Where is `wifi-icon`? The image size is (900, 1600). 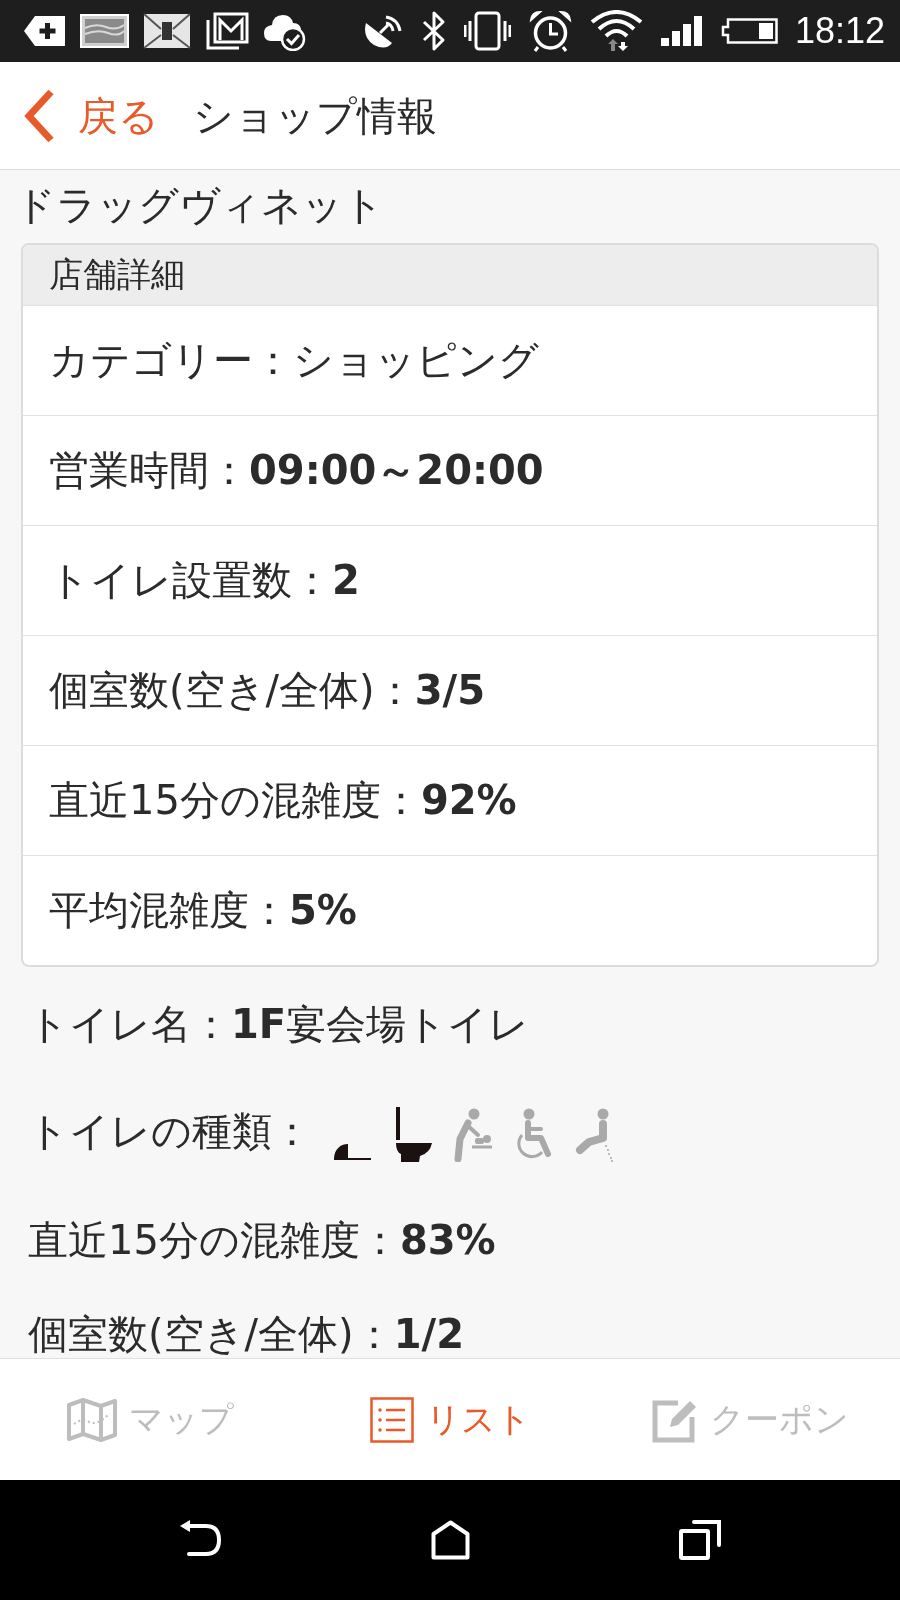 wifi-icon is located at coordinates (616, 31).